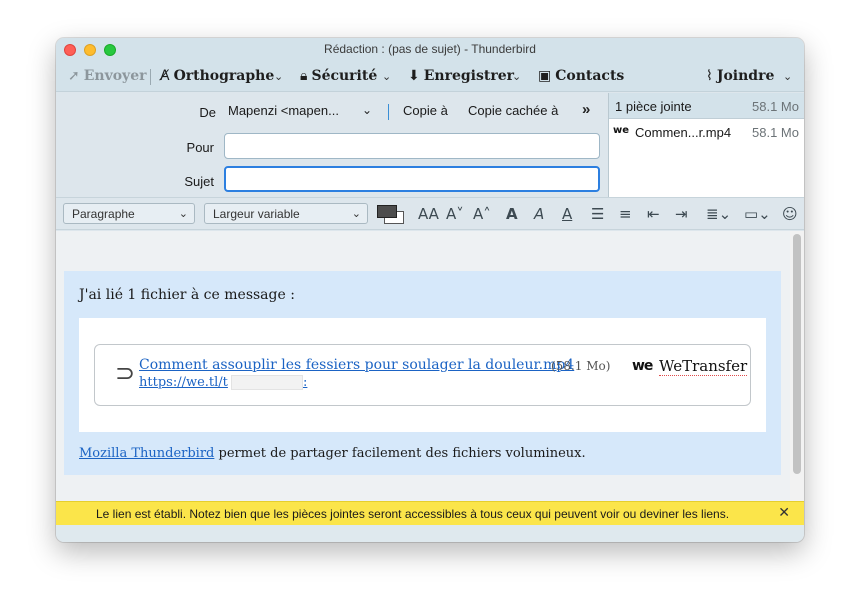 The width and height of the screenshot is (860, 616). I want to click on paperclip-icon: ⌇, so click(709, 76).